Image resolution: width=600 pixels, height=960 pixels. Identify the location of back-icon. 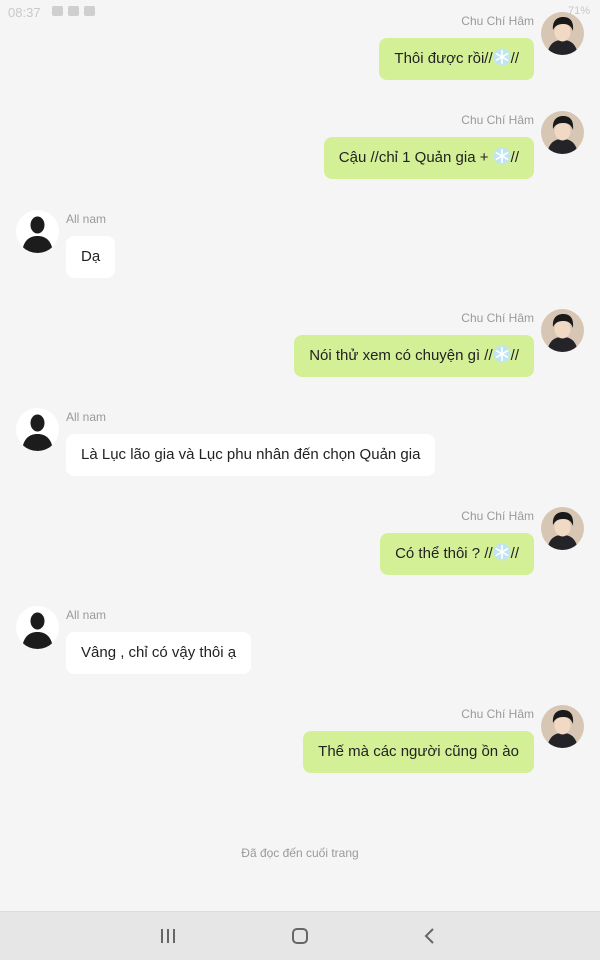
(429, 936).